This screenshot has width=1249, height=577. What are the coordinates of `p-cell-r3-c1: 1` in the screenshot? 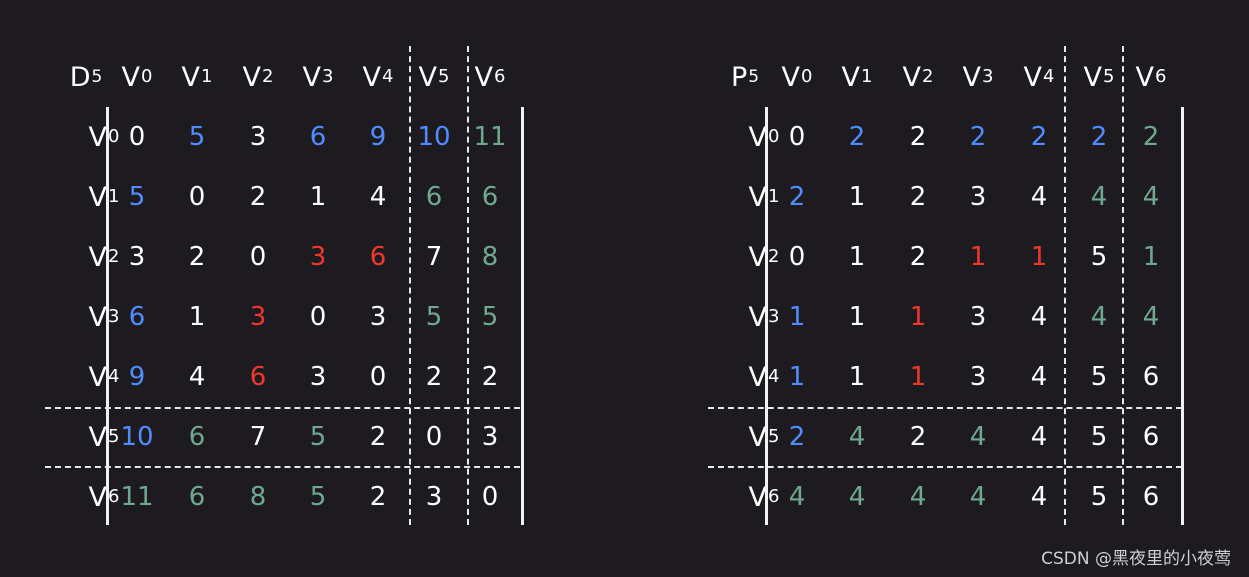 It's located at (857, 317).